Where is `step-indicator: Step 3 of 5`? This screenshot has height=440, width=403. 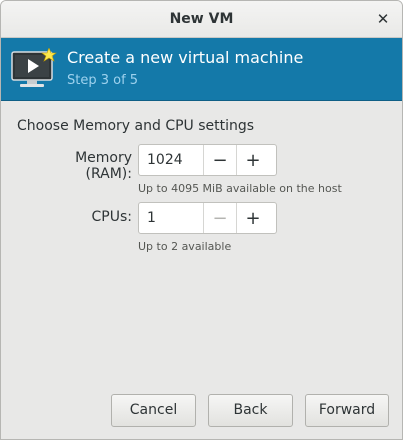
step-indicator: Step 3 of 5 is located at coordinates (103, 80).